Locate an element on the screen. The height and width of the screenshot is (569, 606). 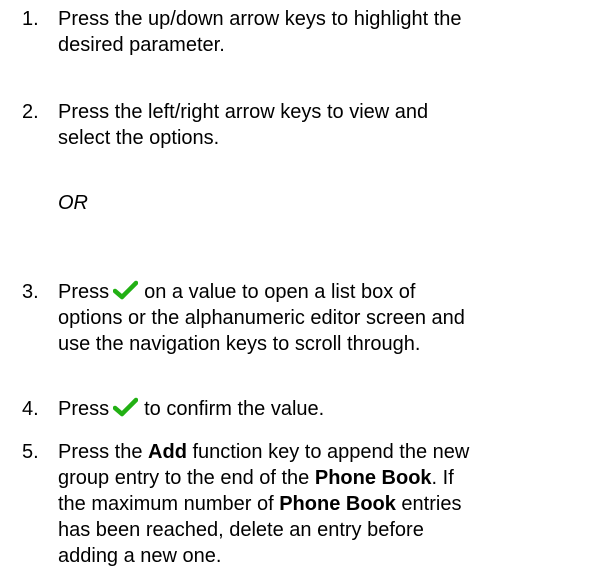
step-number: 2. is located at coordinates (30, 112).